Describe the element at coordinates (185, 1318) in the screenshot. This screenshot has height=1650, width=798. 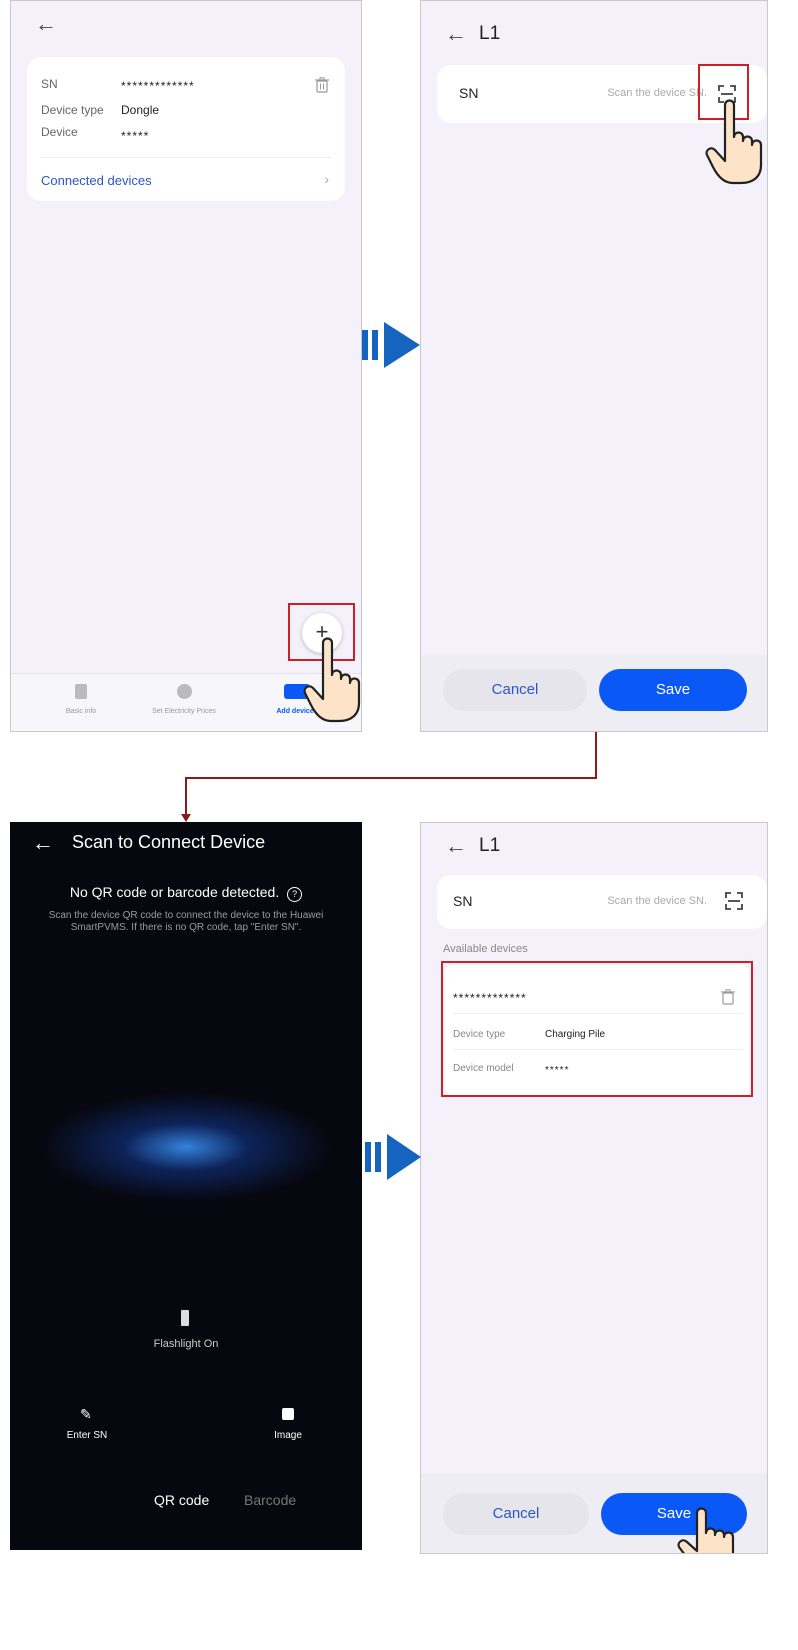
I see `flashlight-icon` at that location.